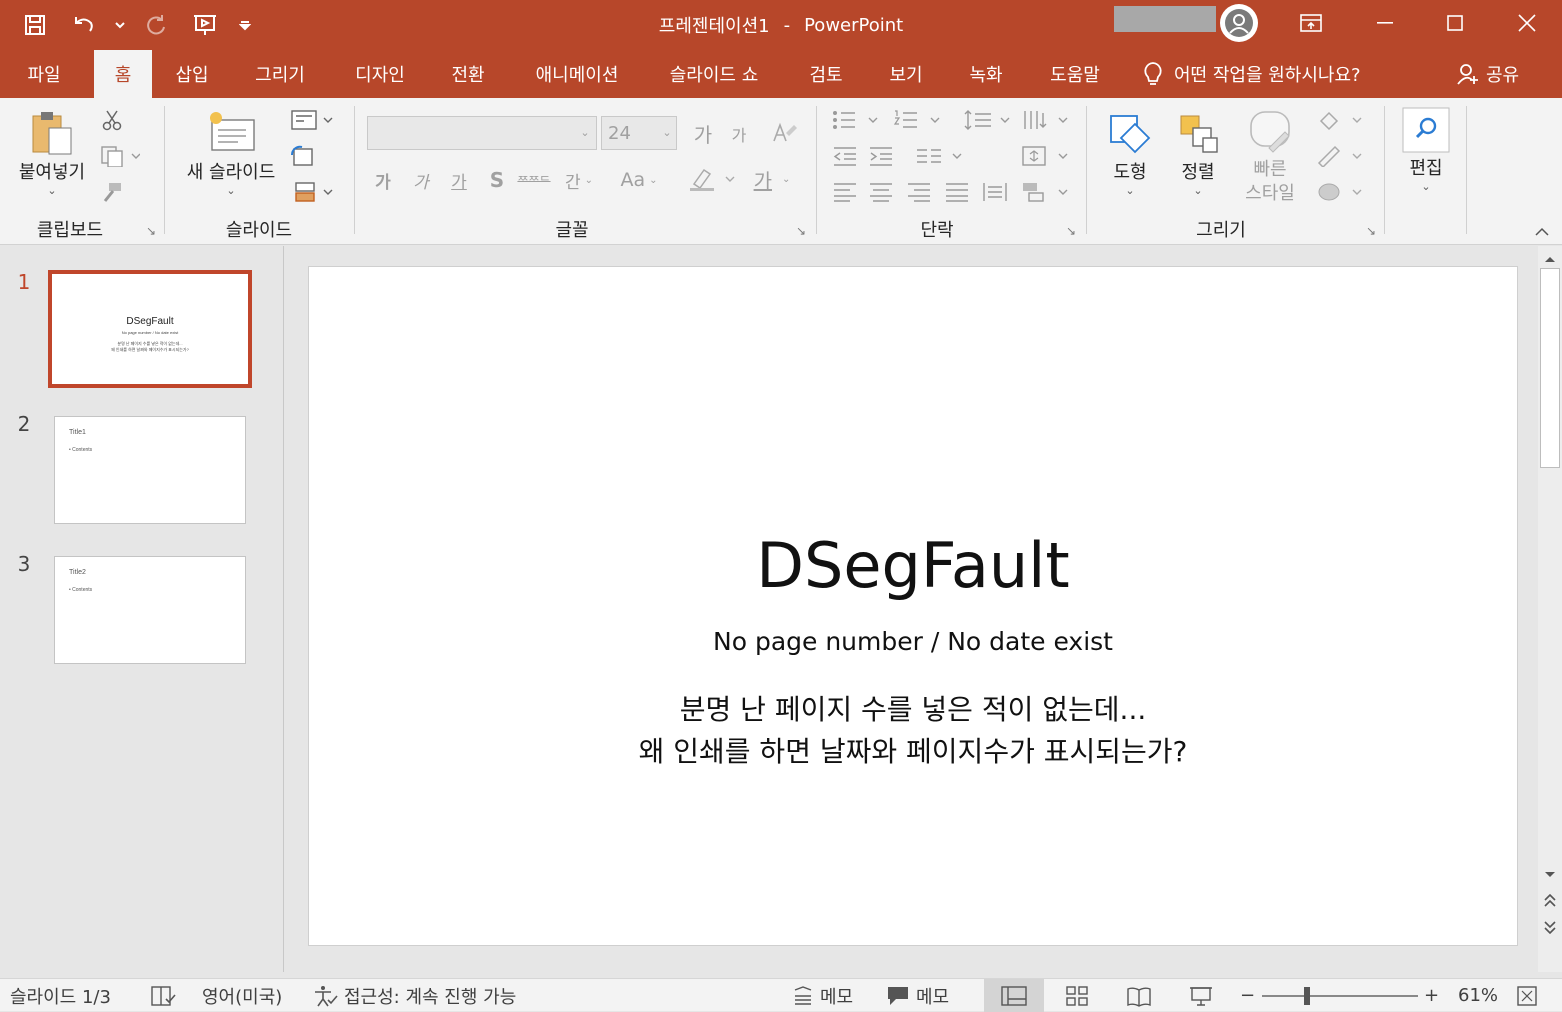 The height and width of the screenshot is (1012, 1562). What do you see at coordinates (1077, 995) in the screenshot?
I see `slide-sorter-button` at bounding box center [1077, 995].